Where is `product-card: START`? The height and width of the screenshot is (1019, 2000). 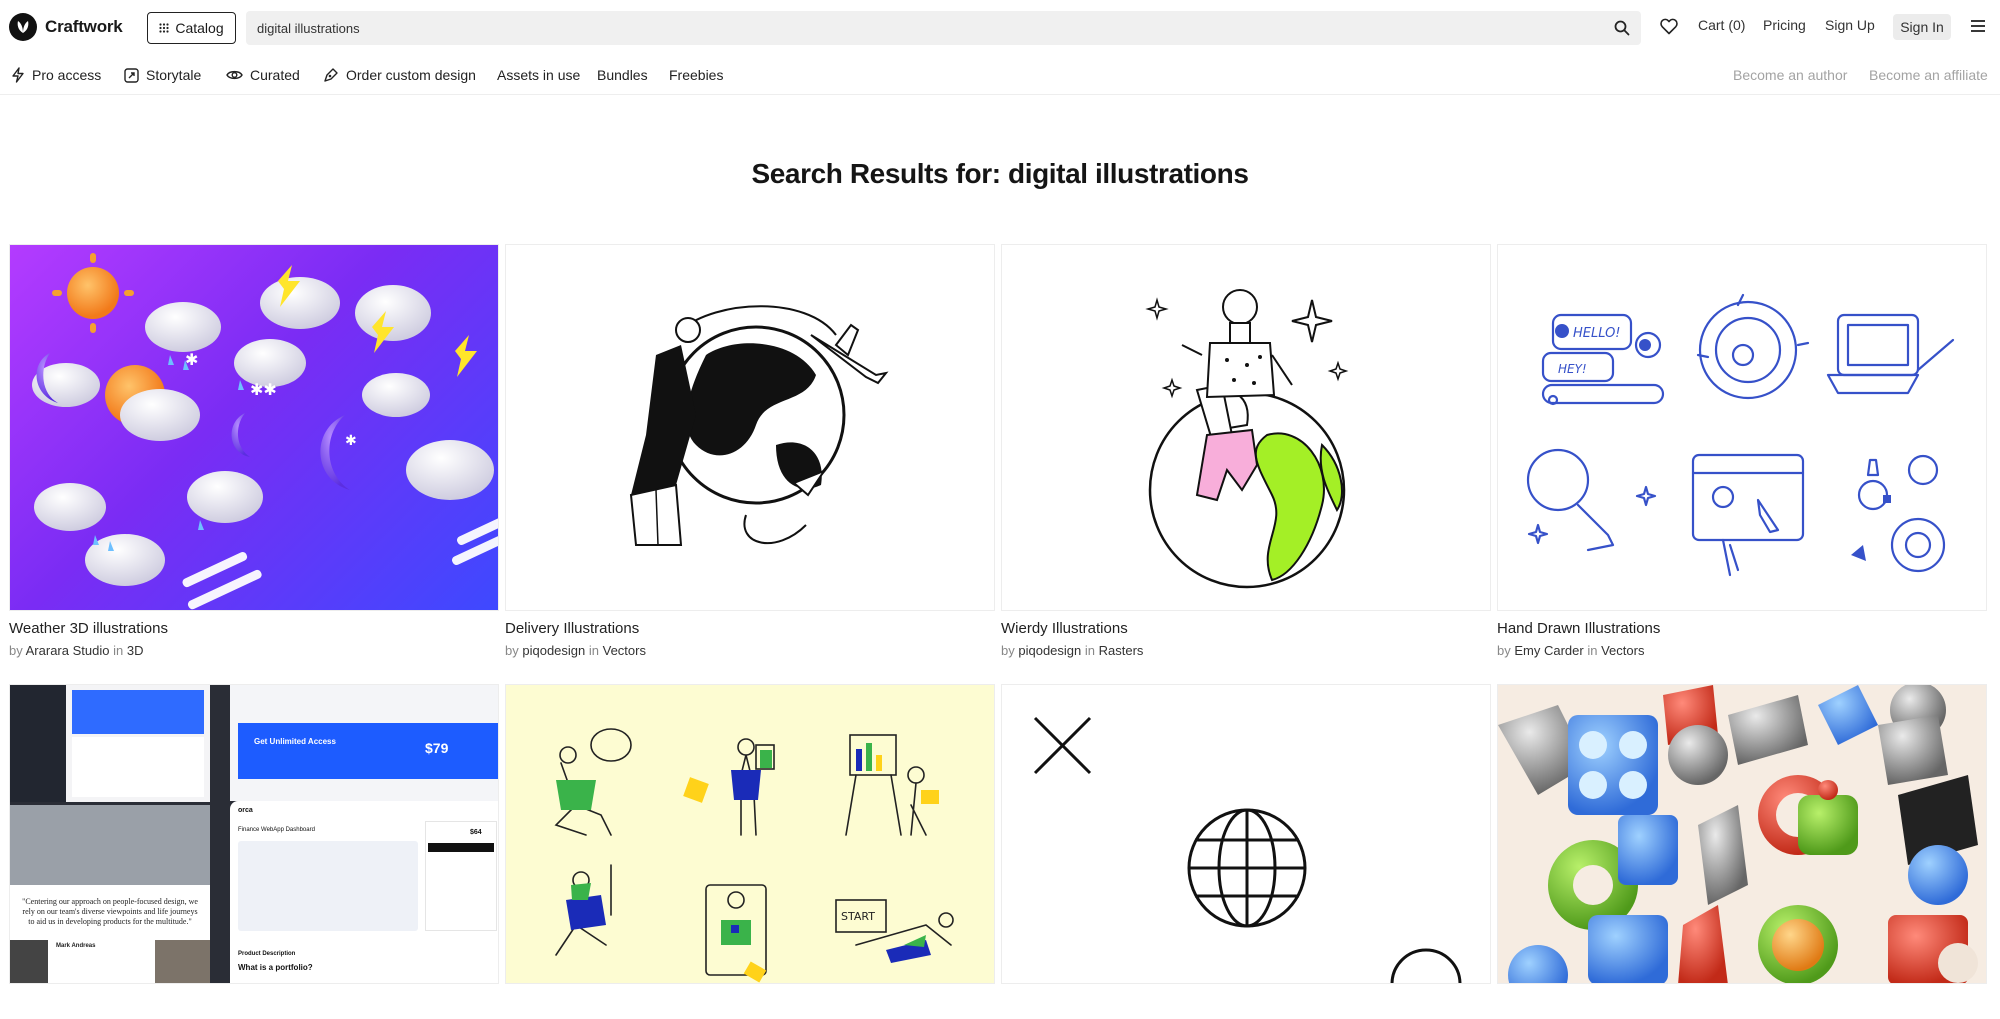 product-card: START is located at coordinates (750, 834).